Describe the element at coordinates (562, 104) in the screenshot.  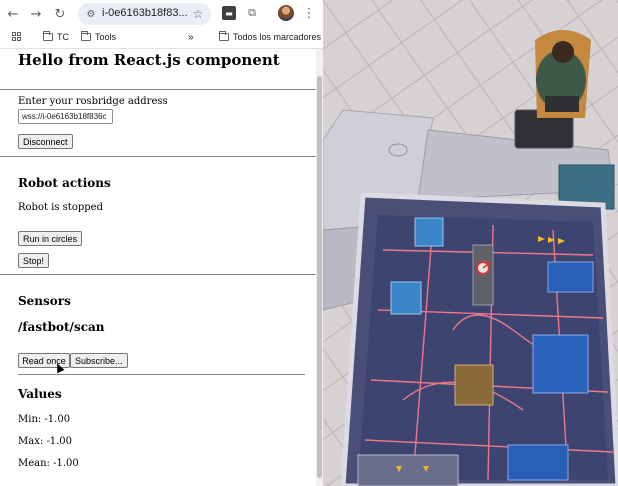
I see `person-arms` at that location.